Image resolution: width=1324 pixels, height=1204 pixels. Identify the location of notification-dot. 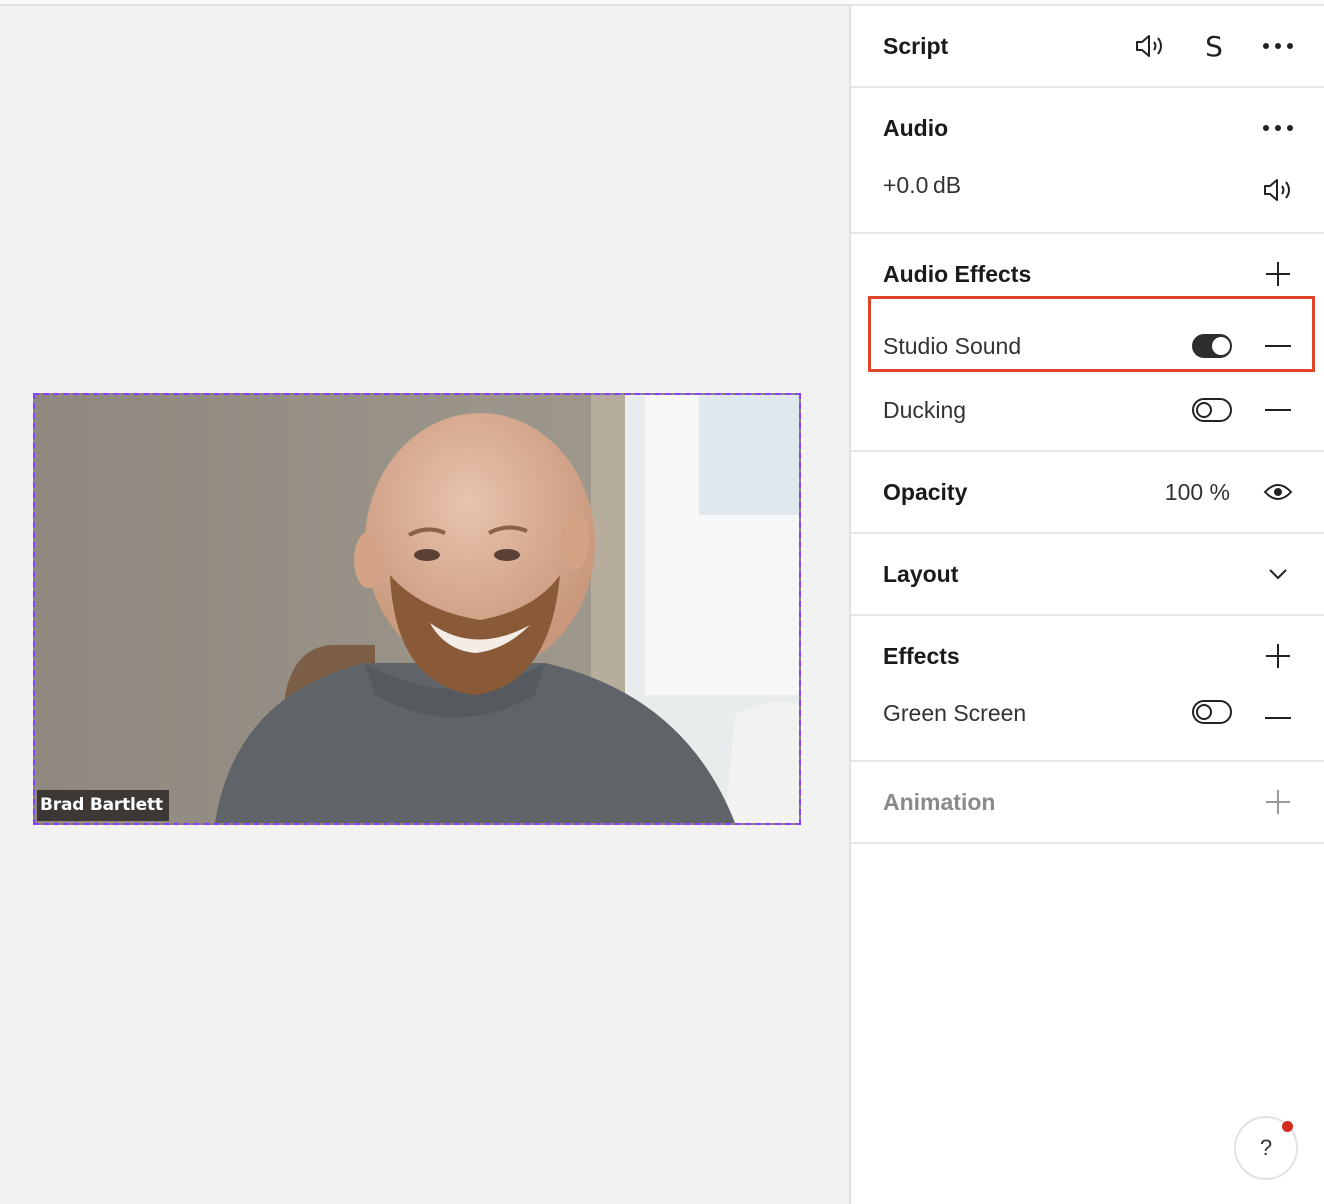
(1287, 1126).